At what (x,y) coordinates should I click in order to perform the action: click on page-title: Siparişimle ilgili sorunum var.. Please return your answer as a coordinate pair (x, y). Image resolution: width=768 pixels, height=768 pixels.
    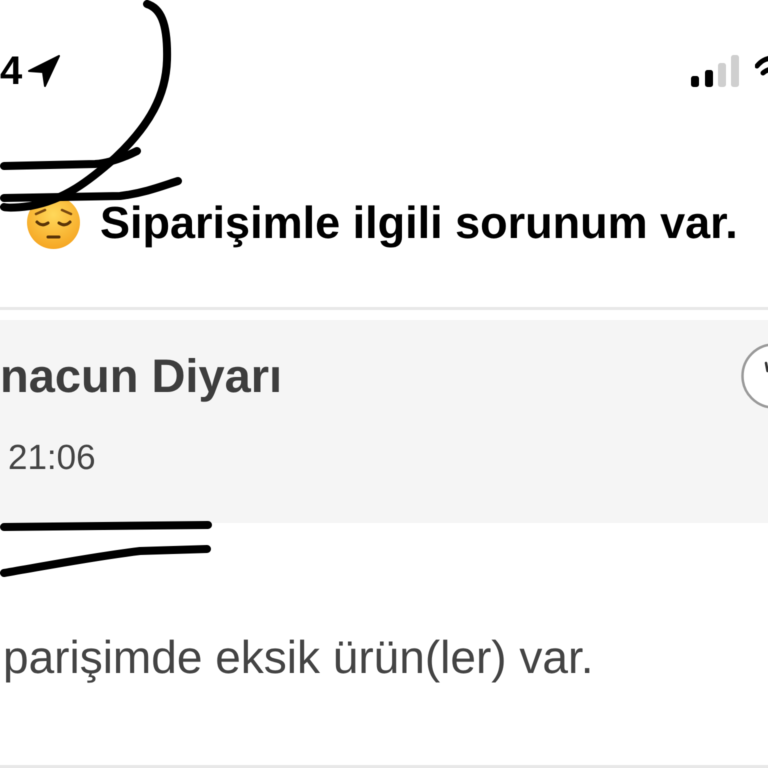
    Looking at the image, I should click on (419, 222).